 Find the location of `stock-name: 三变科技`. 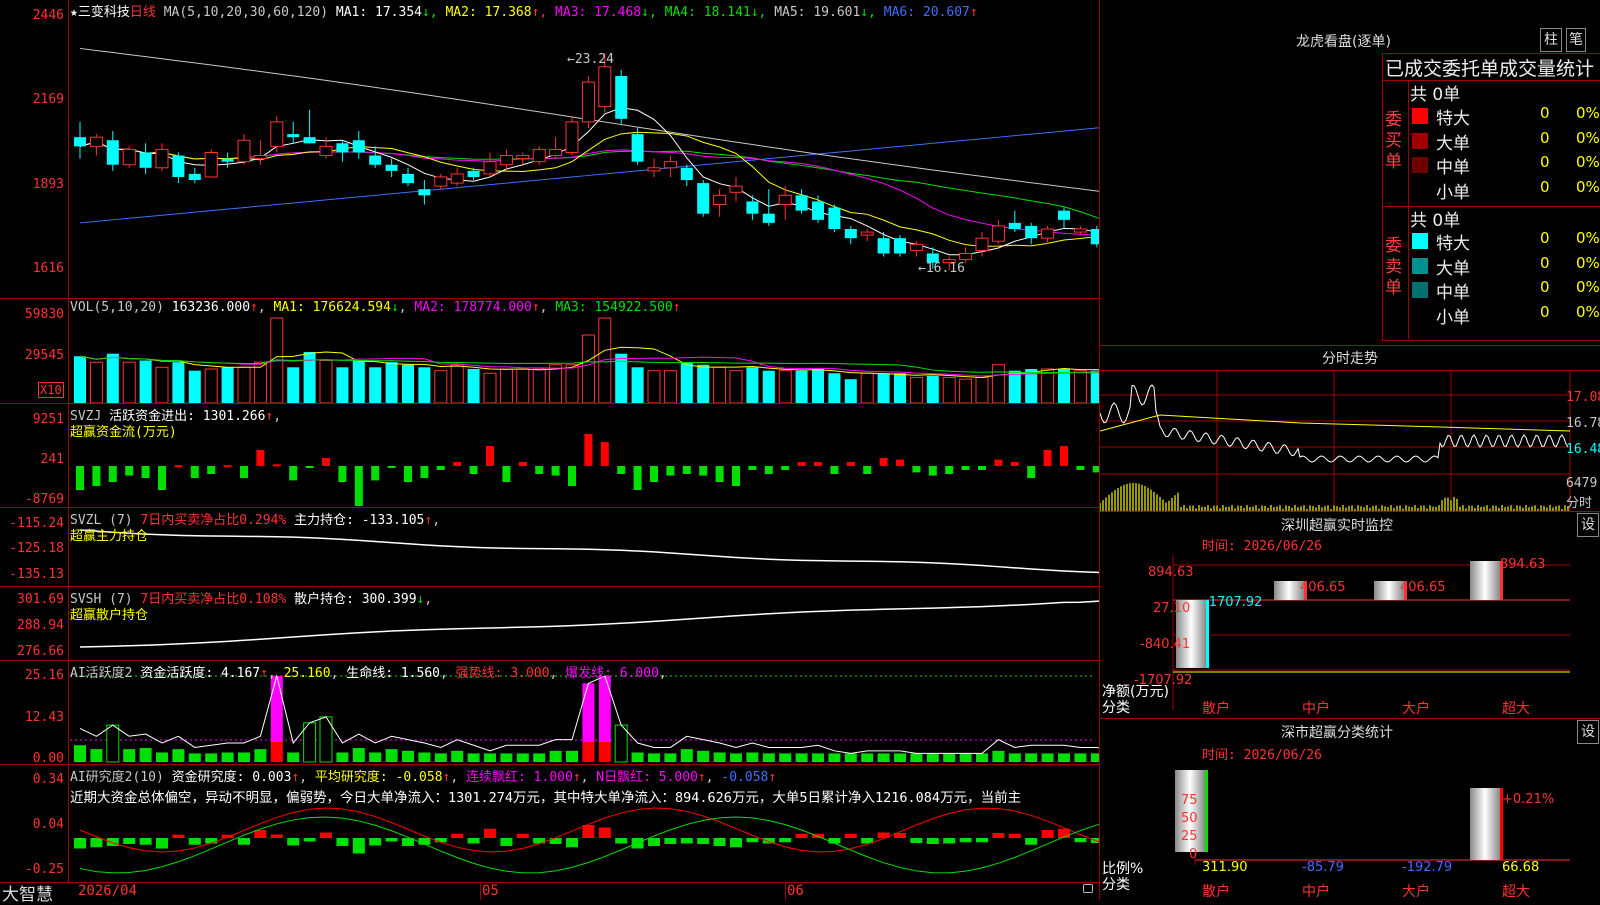

stock-name: 三变科技 is located at coordinates (104, 12).